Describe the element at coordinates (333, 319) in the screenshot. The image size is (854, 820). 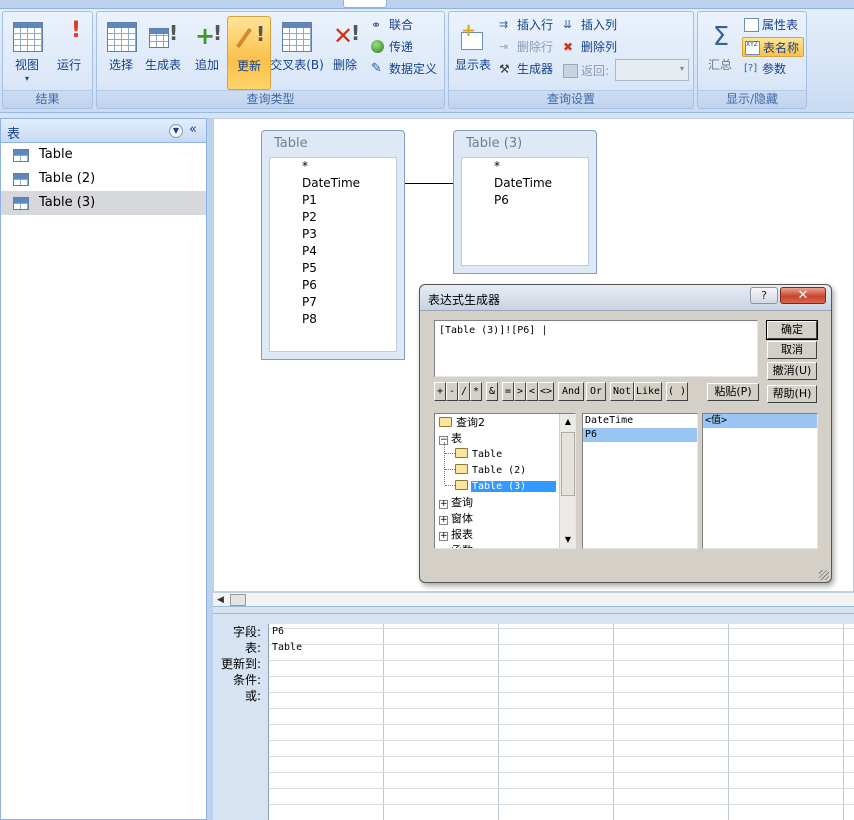
I see `field-item: P8` at that location.